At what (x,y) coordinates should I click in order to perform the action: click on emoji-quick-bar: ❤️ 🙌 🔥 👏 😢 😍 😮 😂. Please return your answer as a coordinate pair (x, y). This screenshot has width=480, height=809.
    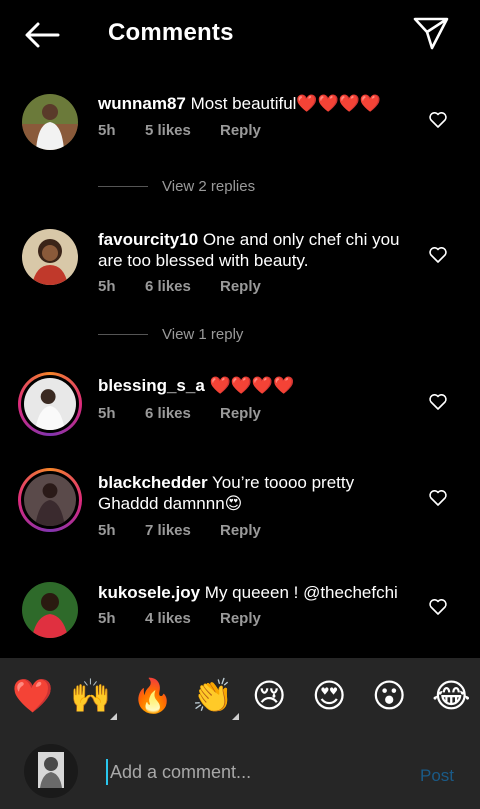
    Looking at the image, I should click on (240, 696).